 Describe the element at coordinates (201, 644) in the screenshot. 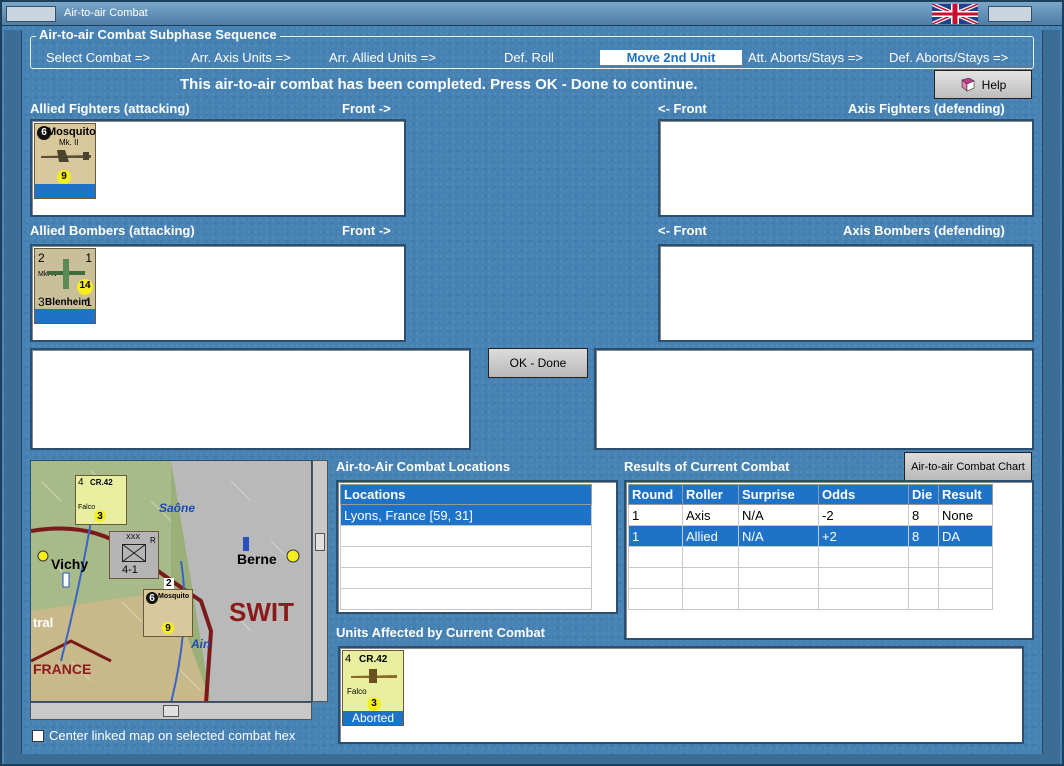

I see `map-label-ain: Ain` at that location.